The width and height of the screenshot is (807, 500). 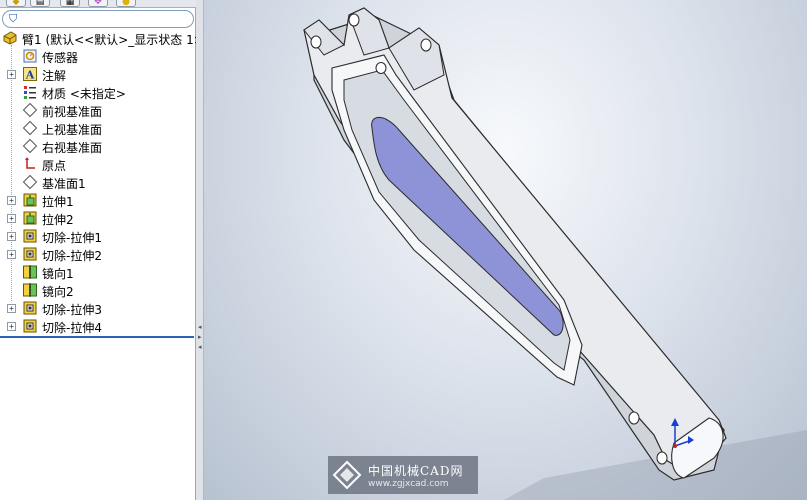 I want to click on tree-item-cut-extrude1: + 切除-拉伸1, so click(x=98, y=236).